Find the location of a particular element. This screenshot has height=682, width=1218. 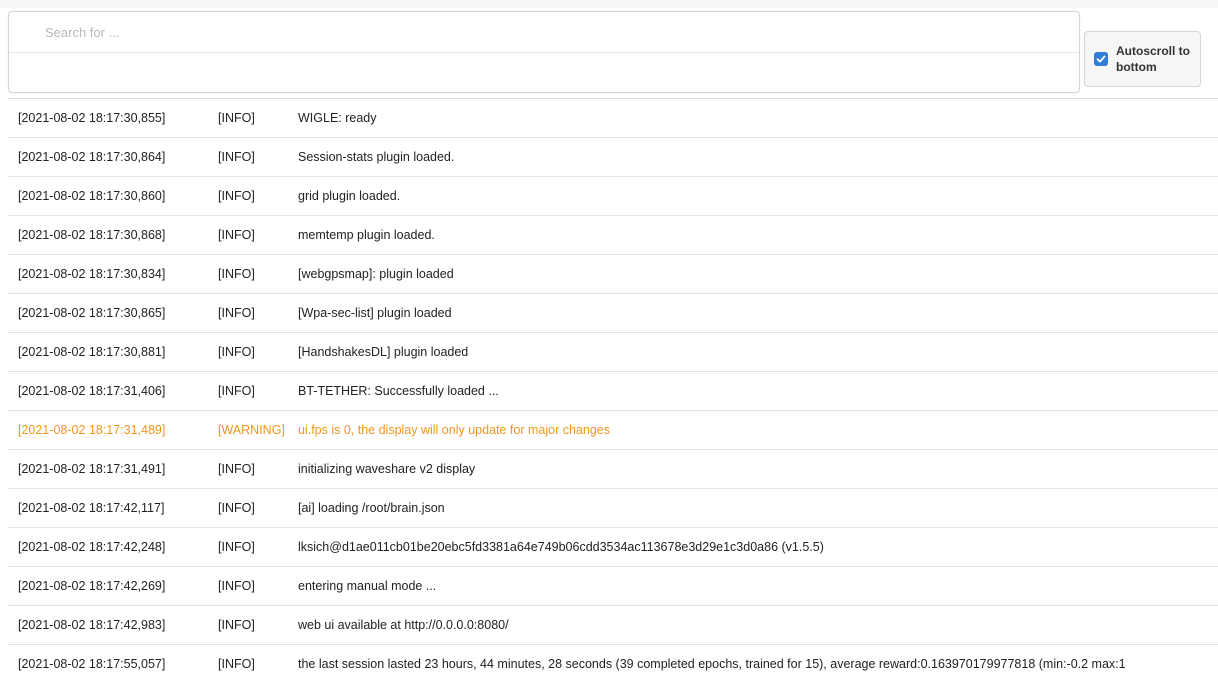

log-timestamp: [2021-08-02 18:17:30,860] is located at coordinates (106, 196).